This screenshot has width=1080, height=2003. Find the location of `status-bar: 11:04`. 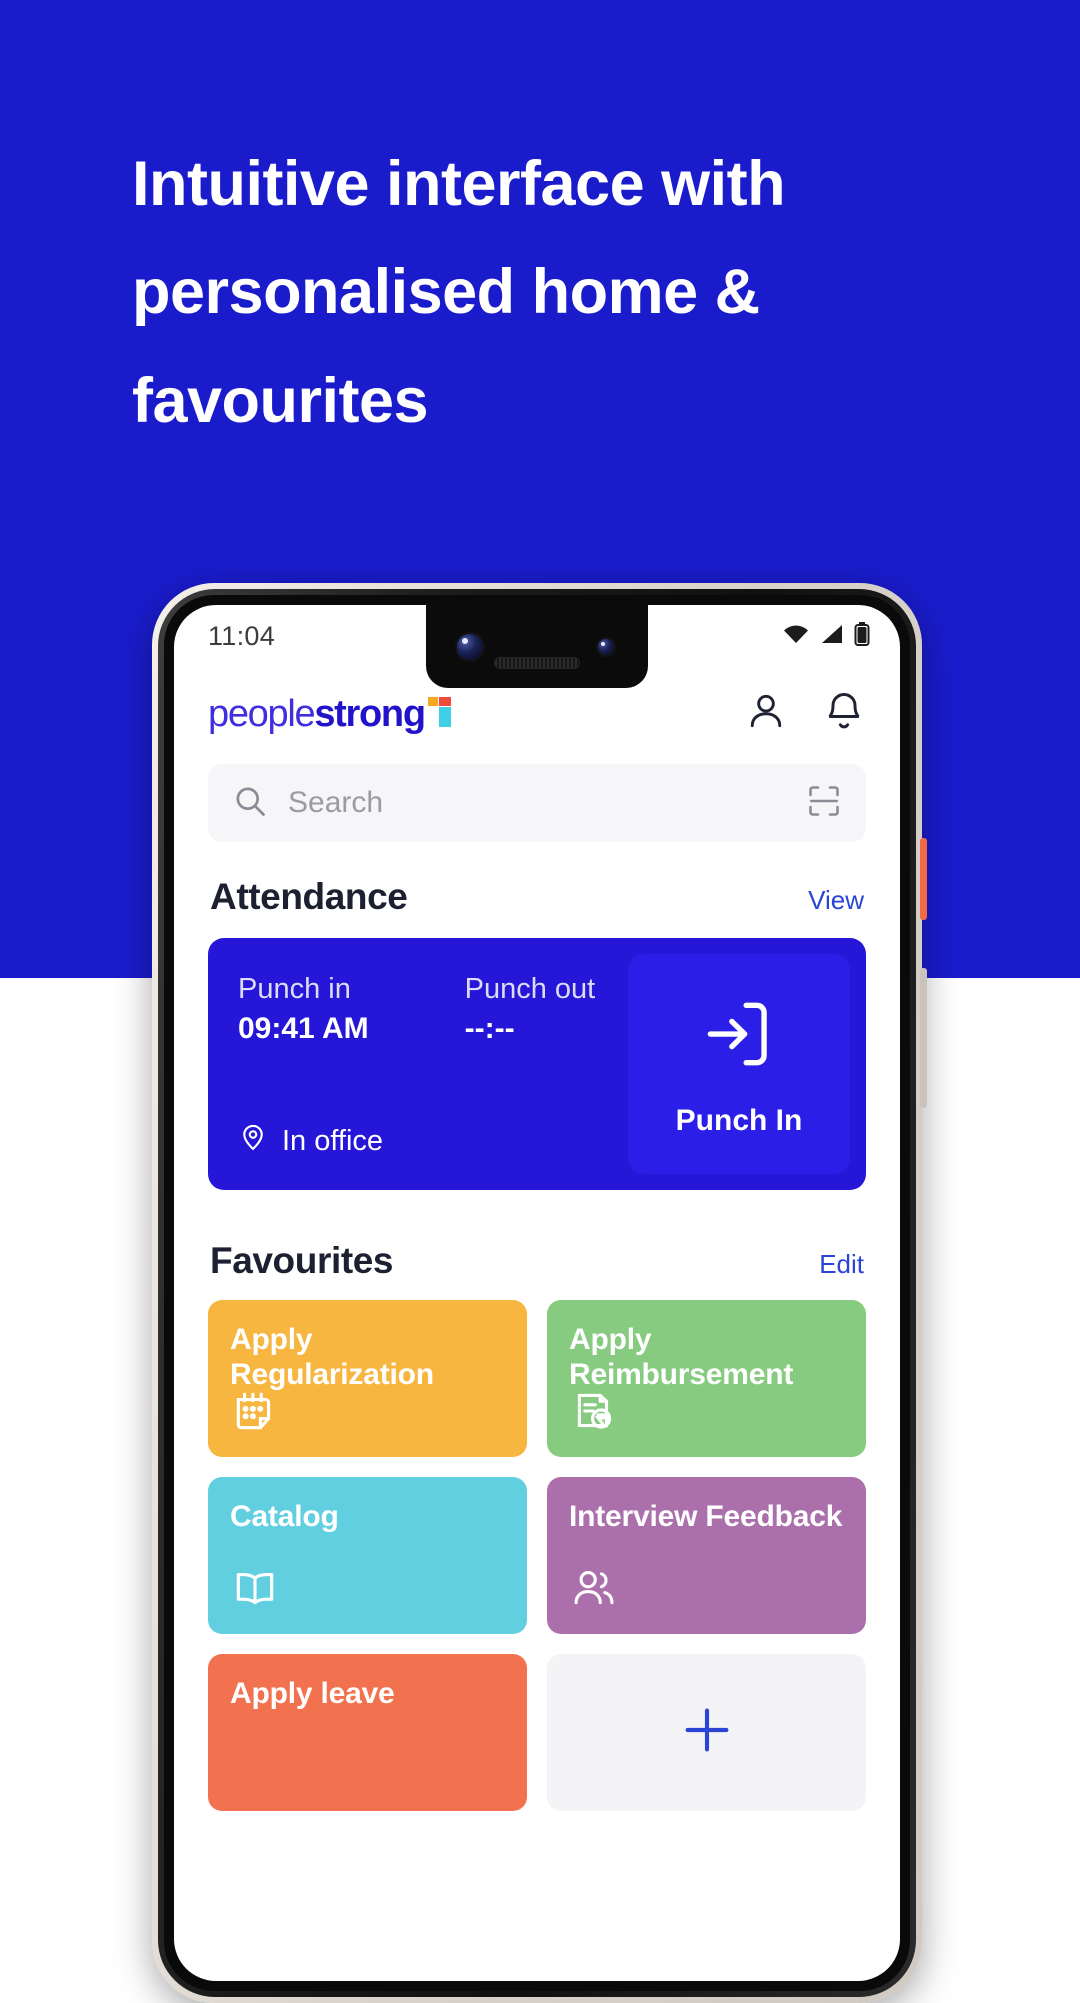

status-bar: 11:04 is located at coordinates (537, 636).